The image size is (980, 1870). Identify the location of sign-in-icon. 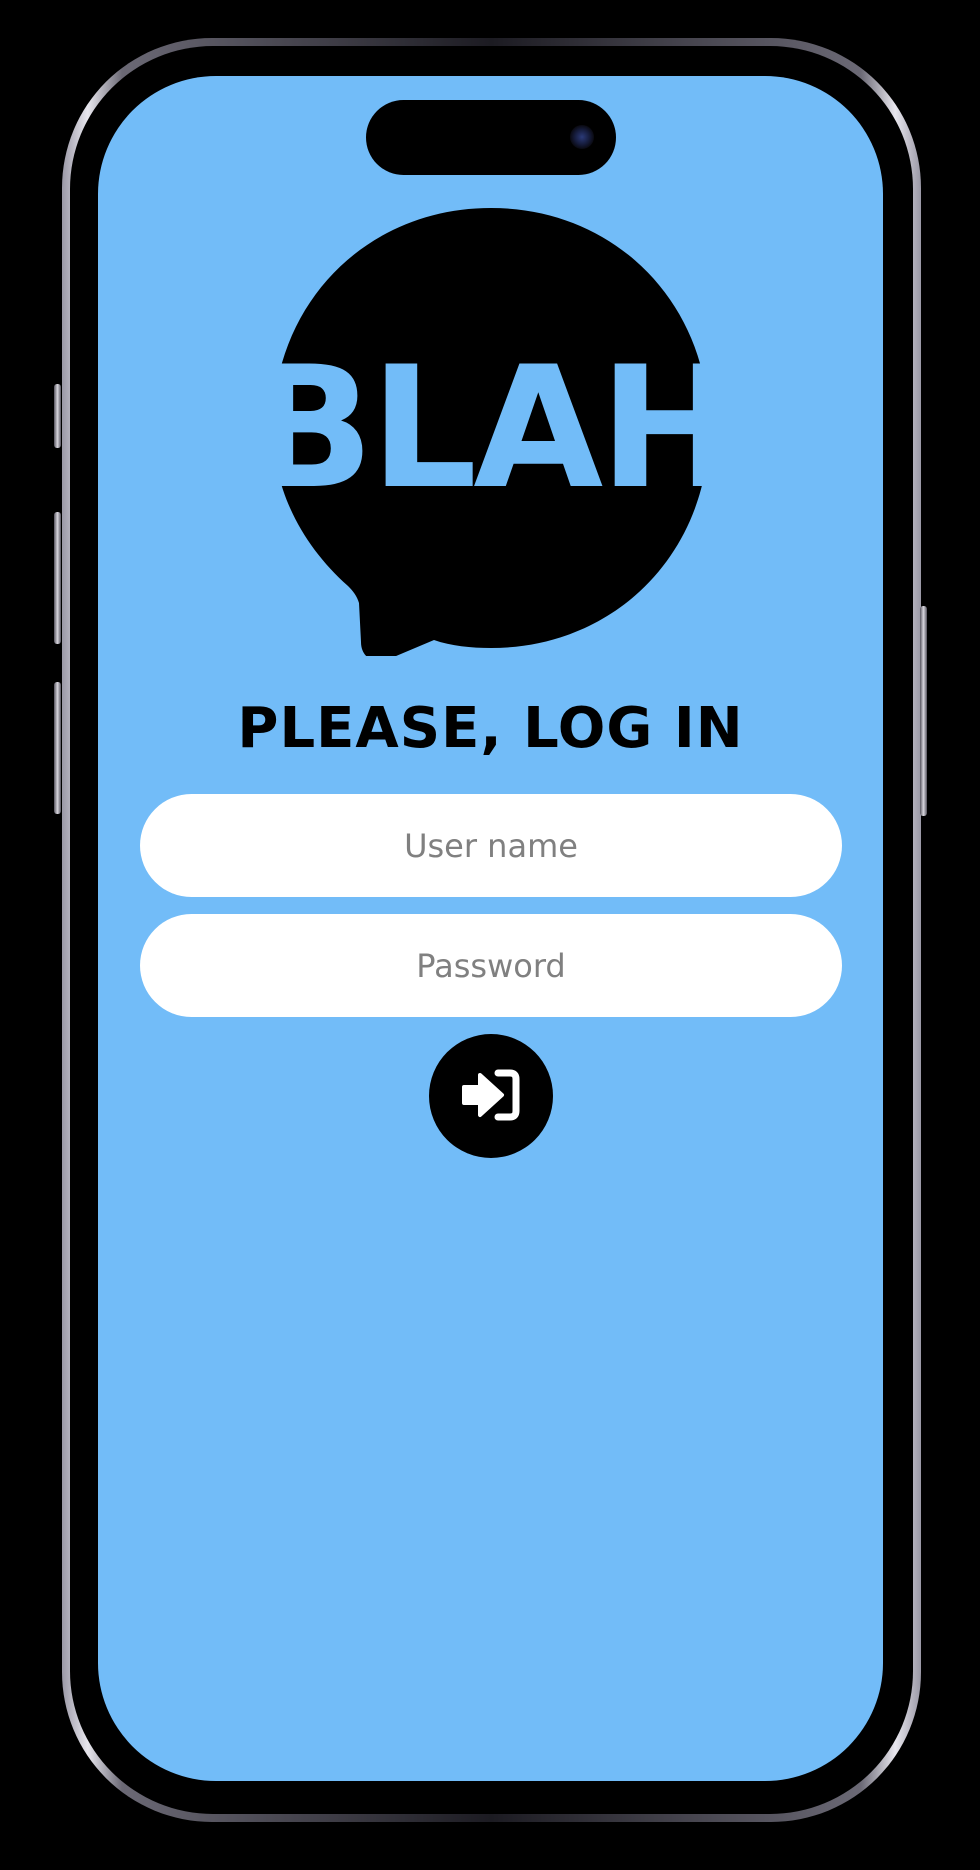
(491, 1095).